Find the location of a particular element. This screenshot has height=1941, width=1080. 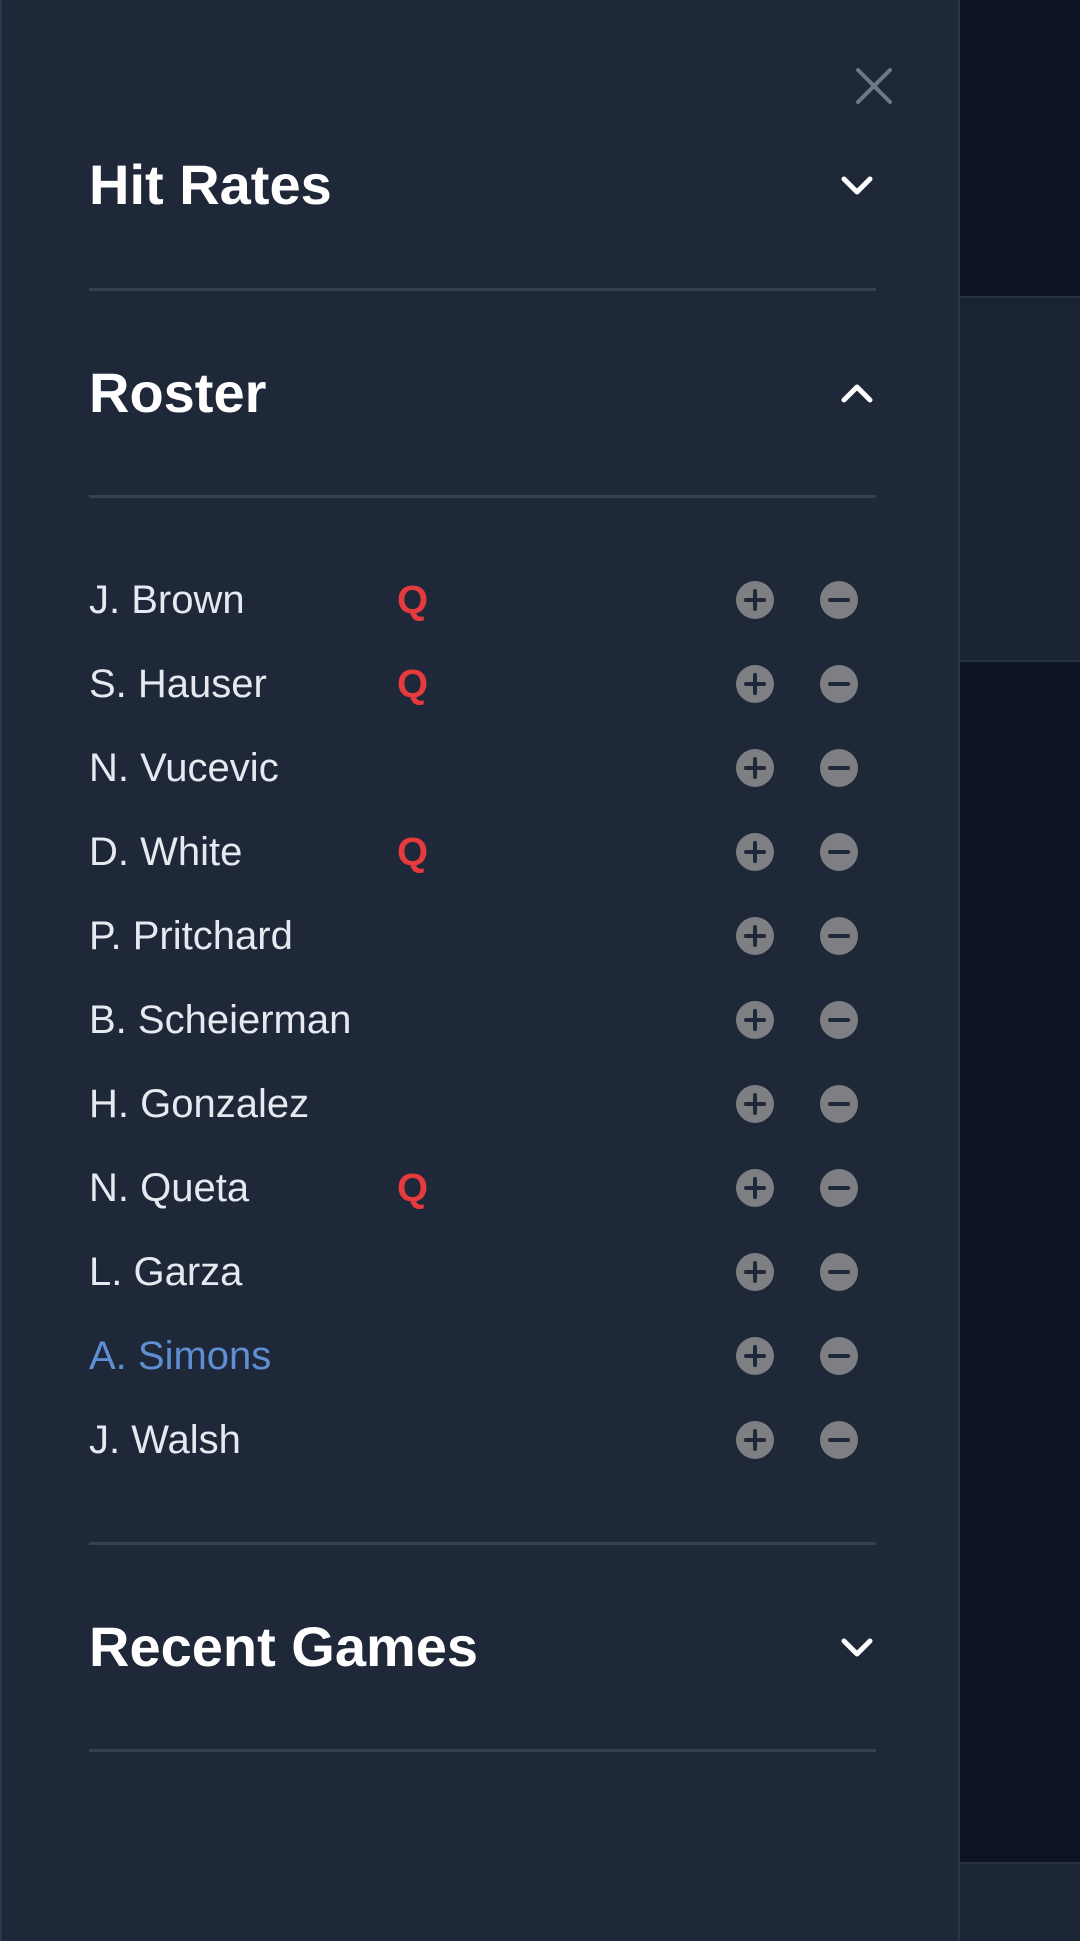

roster-row: P. Pritchard is located at coordinates (482, 936).